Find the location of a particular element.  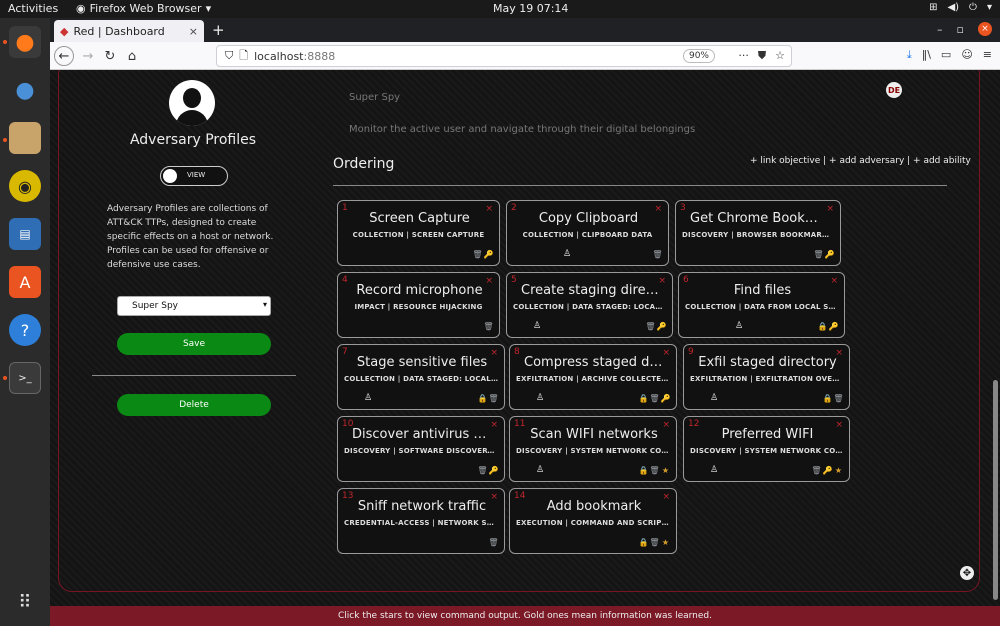

profile-select: Super Spy ▾ is located at coordinates (194, 306).